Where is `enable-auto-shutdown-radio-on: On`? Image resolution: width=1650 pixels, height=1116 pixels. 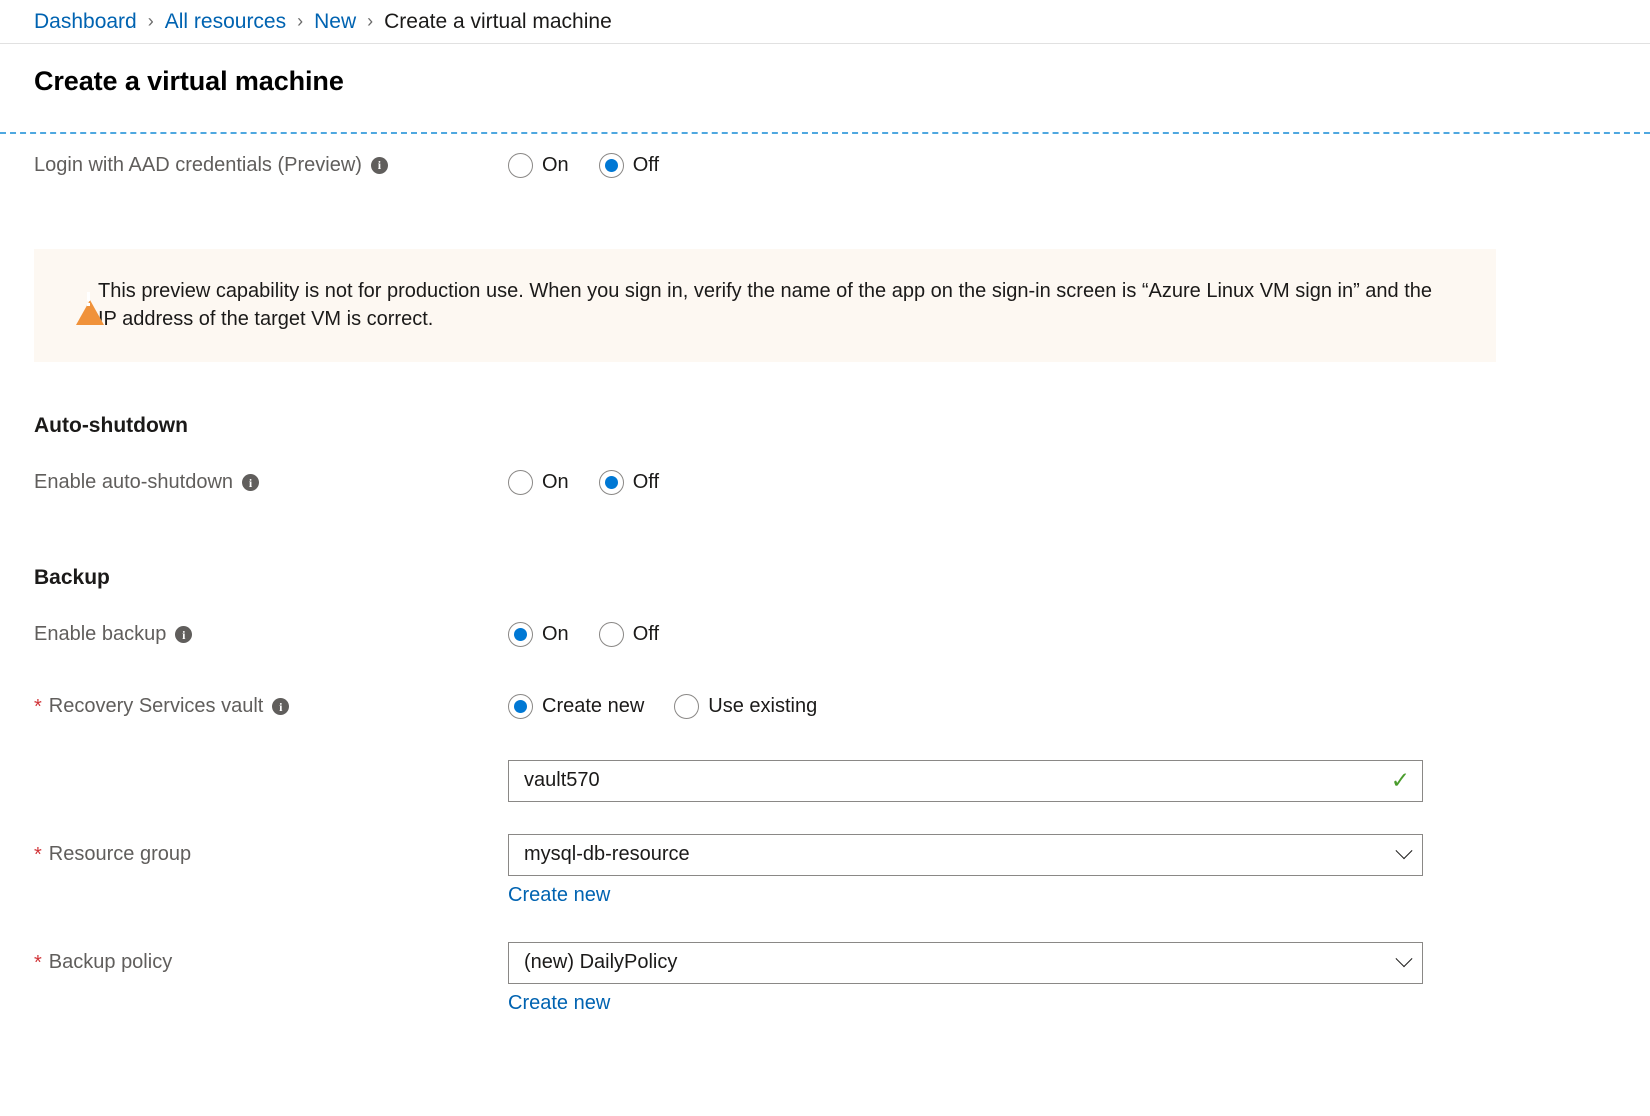 enable-auto-shutdown-radio-on: On is located at coordinates (538, 483).